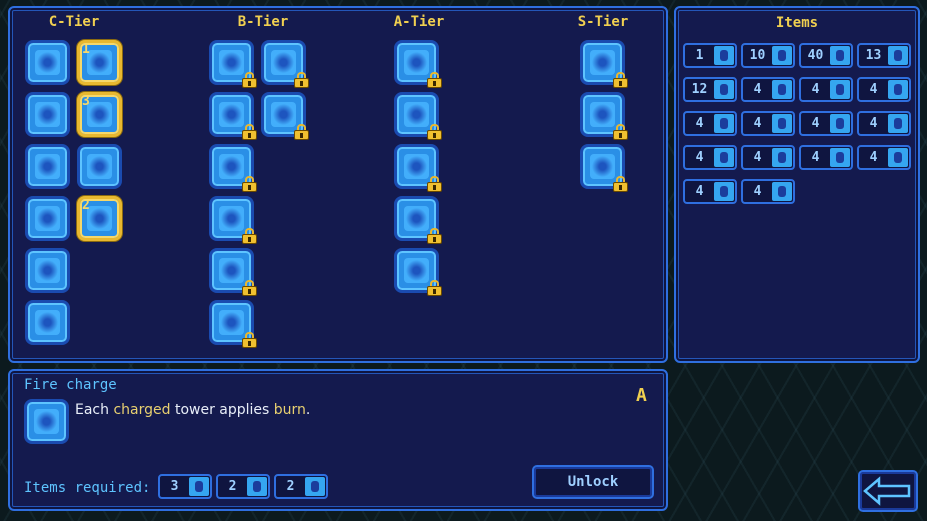 The image size is (927, 521). I want to click on brain-skill-icon, so click(47, 270).